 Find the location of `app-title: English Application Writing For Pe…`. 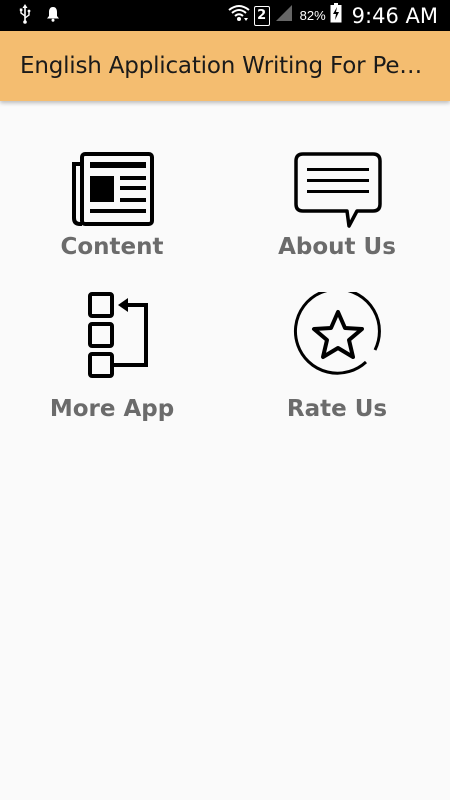

app-title: English Application Writing For Pe… is located at coordinates (221, 66).